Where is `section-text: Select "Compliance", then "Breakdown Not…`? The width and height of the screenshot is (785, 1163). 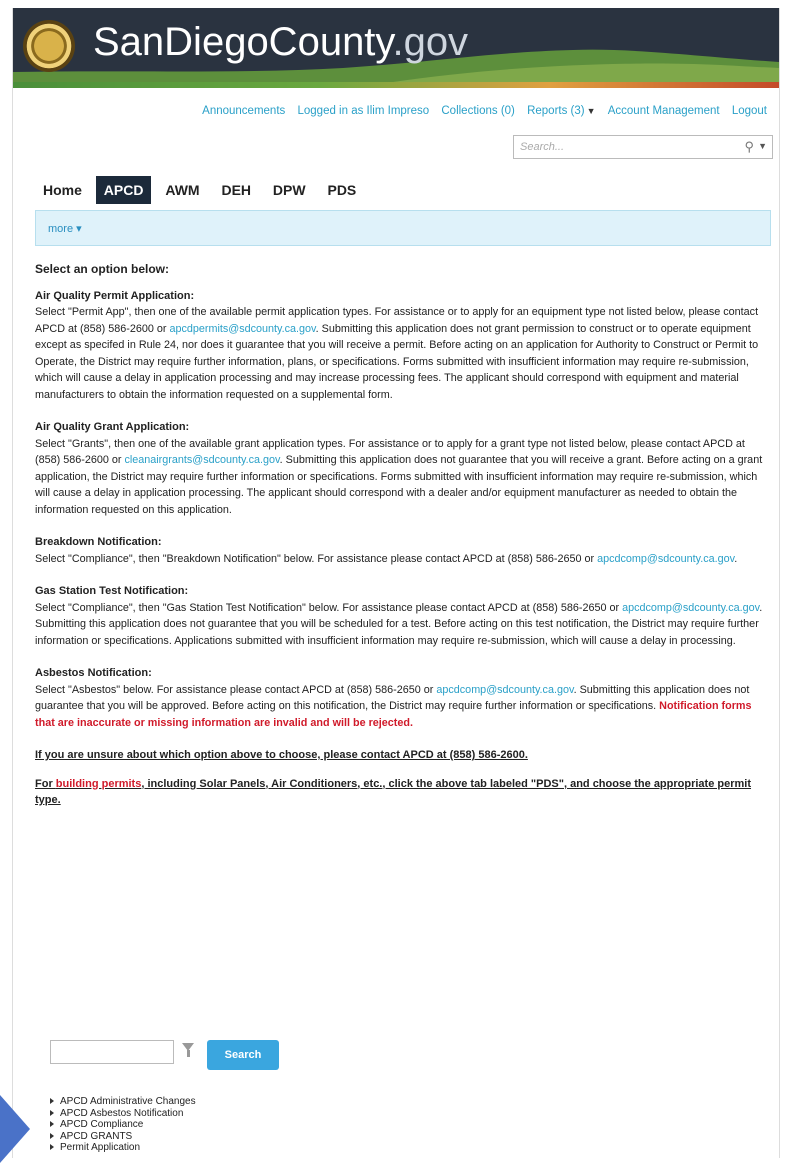 section-text: Select "Compliance", then "Breakdown Not… is located at coordinates (316, 558).